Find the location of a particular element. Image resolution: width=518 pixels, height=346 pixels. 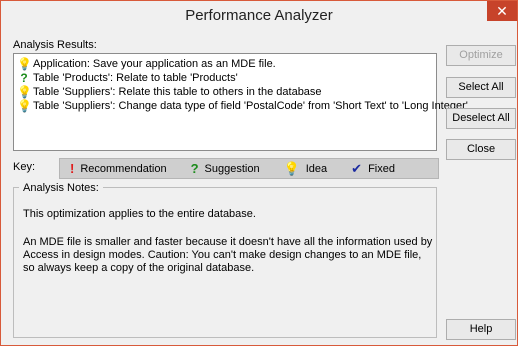

dialog-title: Performance Analyzer is located at coordinates (259, 15).